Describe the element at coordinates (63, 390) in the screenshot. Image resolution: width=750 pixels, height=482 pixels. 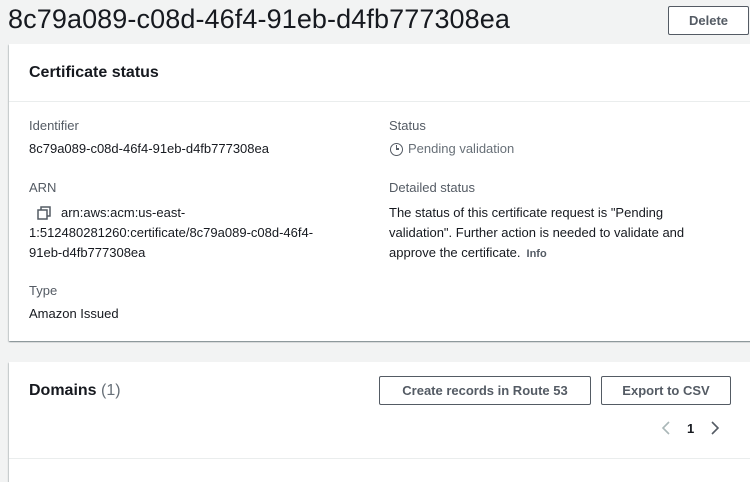
I see `domains-heading-text: Domains` at that location.